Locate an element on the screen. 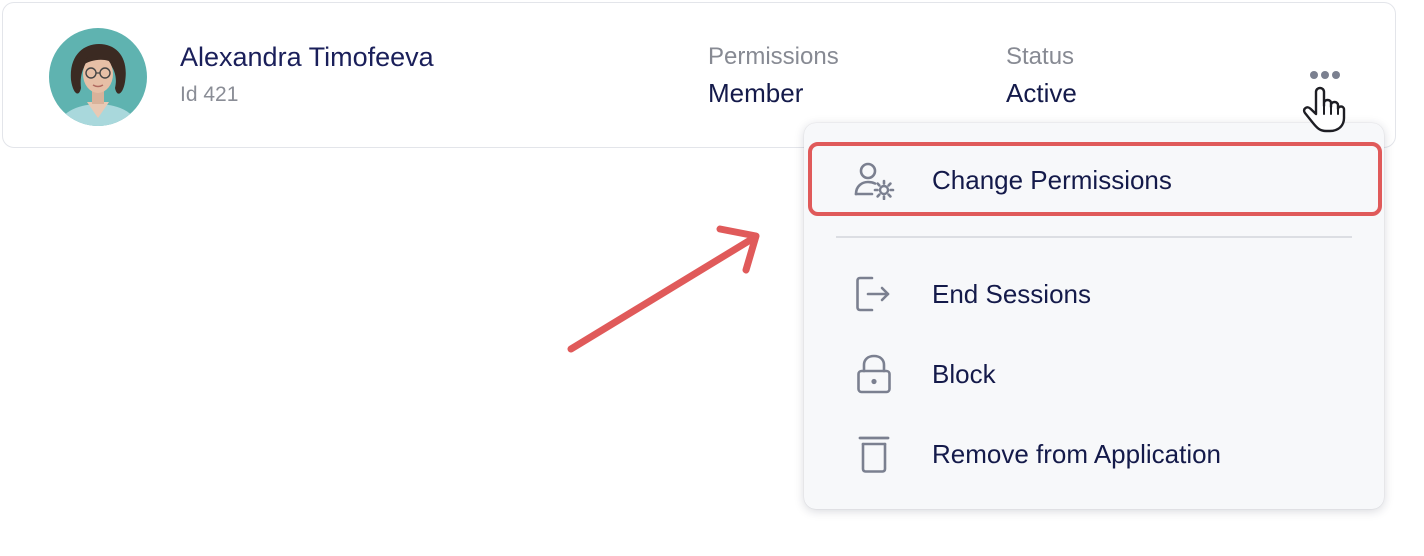 The height and width of the screenshot is (556, 1424). menu-divider is located at coordinates (1094, 237).